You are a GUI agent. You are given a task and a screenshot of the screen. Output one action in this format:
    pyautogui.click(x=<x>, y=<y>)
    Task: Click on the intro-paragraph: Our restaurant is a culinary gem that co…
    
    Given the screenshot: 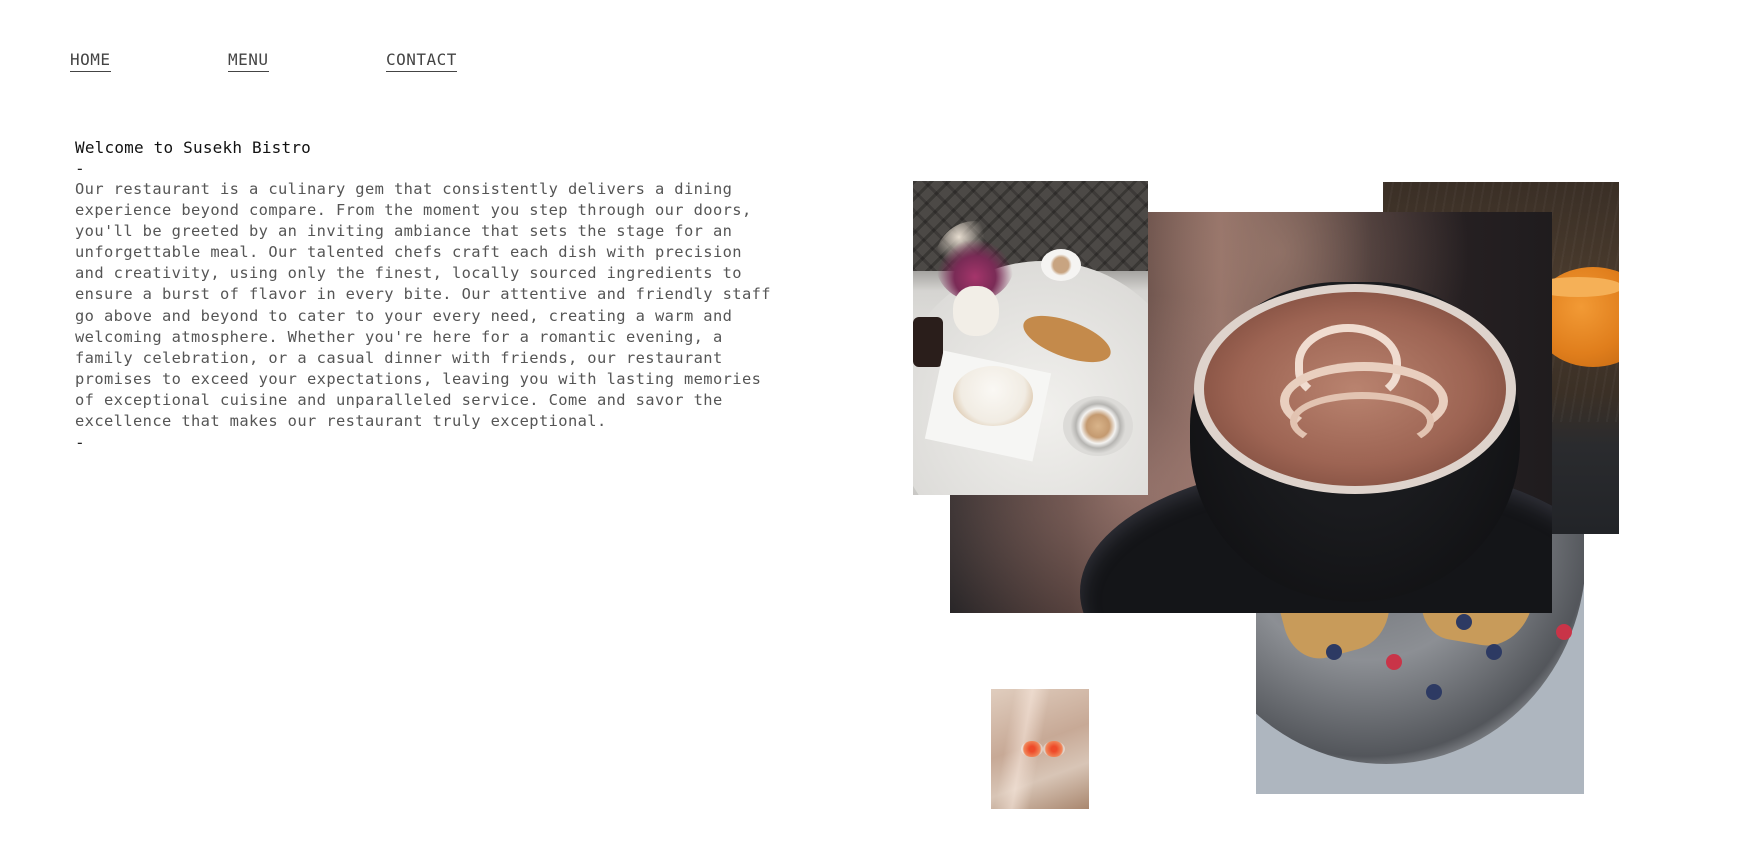 What is the action you would take?
    pyautogui.click(x=423, y=305)
    